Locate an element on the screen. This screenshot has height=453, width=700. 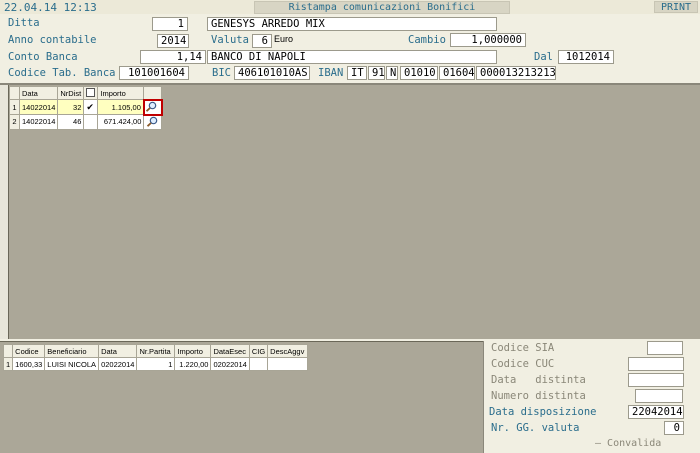
valuta-code-field: 6 is located at coordinates (262, 41).